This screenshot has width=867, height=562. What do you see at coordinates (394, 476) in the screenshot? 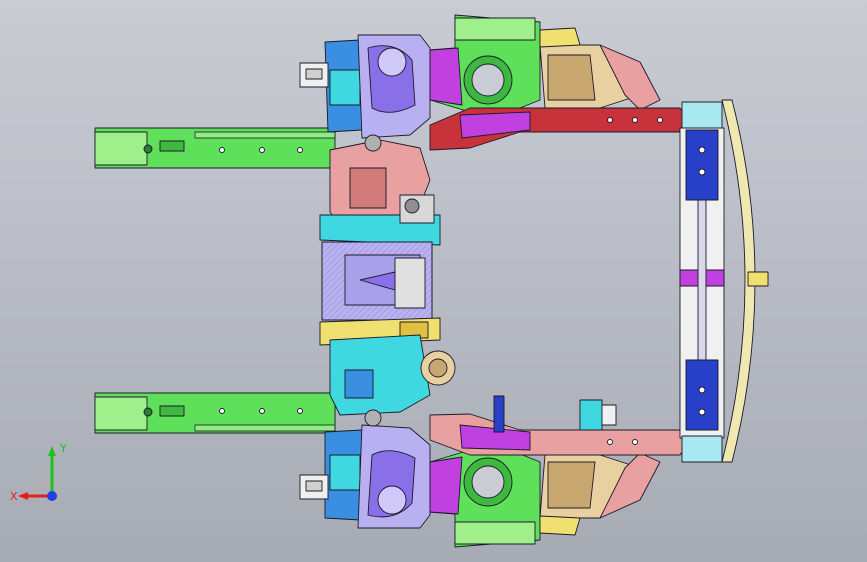
I see `lower-wheelhouse` at bounding box center [394, 476].